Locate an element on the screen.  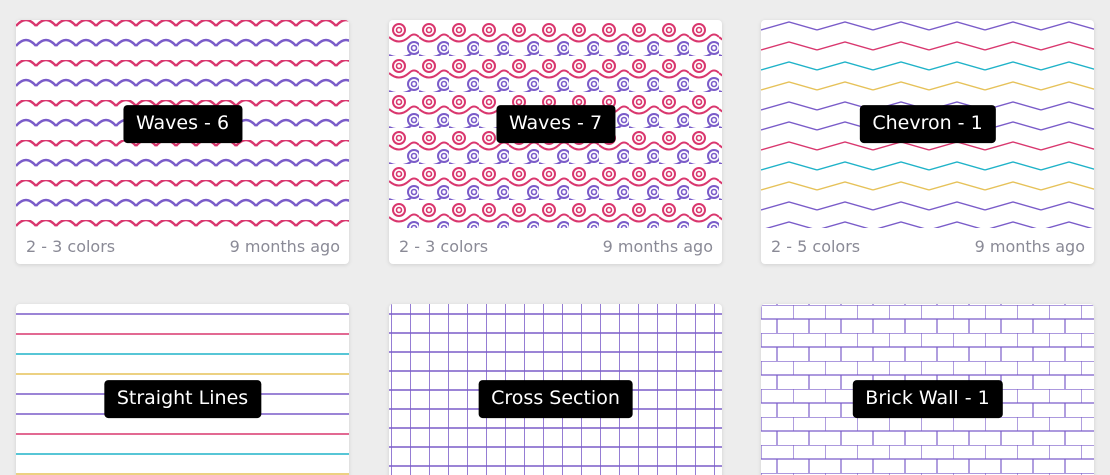
pattern-preview: Waves - 7 is located at coordinates (555, 124).